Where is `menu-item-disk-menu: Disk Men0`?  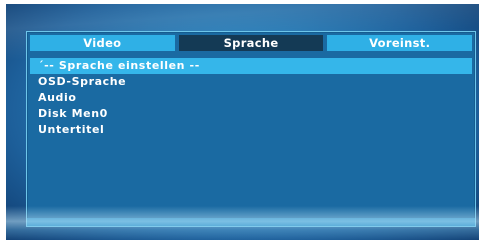 menu-item-disk-menu: Disk Men0 is located at coordinates (251, 114).